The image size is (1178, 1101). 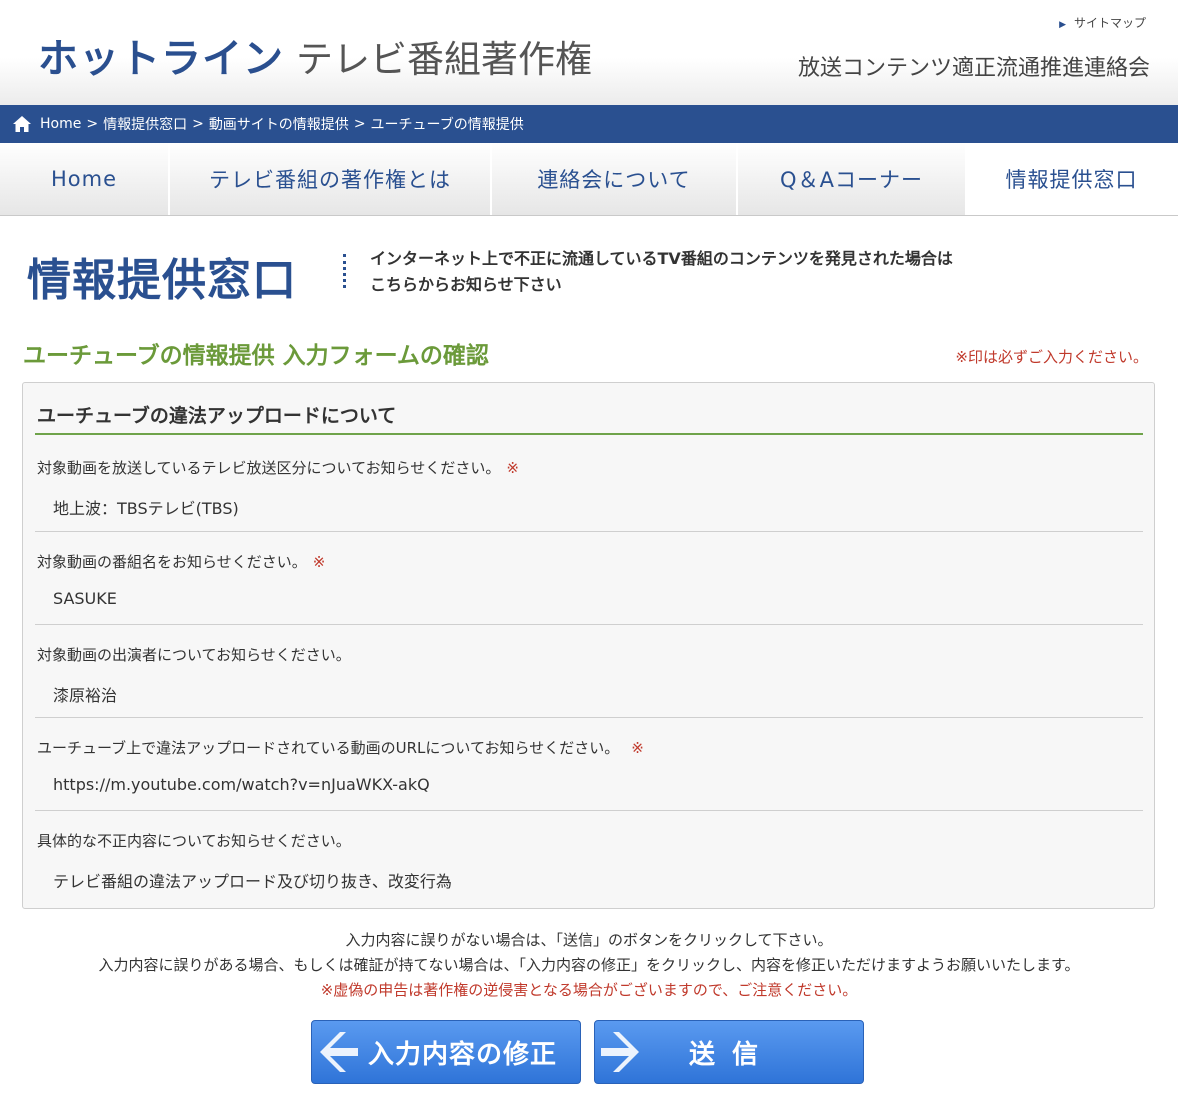 What do you see at coordinates (85, 695) in the screenshot?
I see `field-value: 漆原裕治` at bounding box center [85, 695].